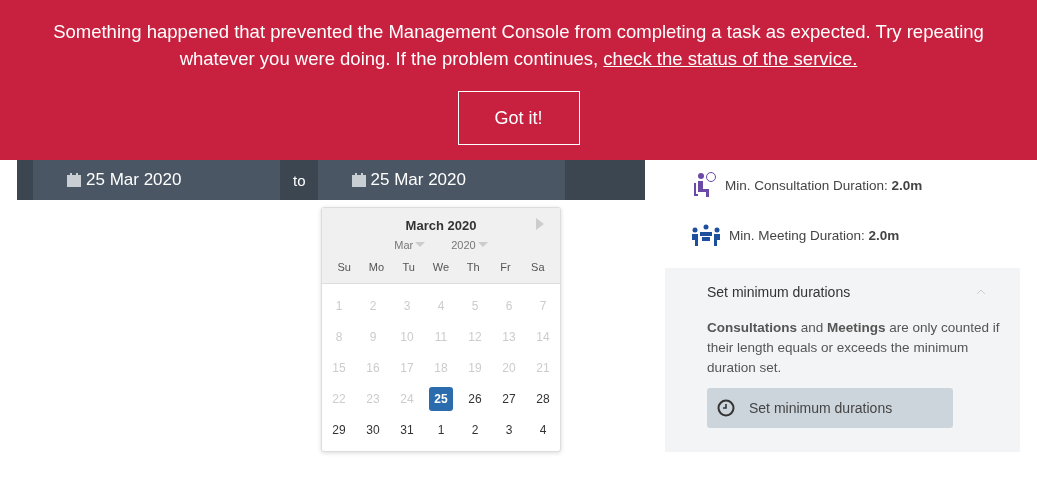  Describe the element at coordinates (505, 267) in the screenshot. I see `weekday-label: Fr` at that location.